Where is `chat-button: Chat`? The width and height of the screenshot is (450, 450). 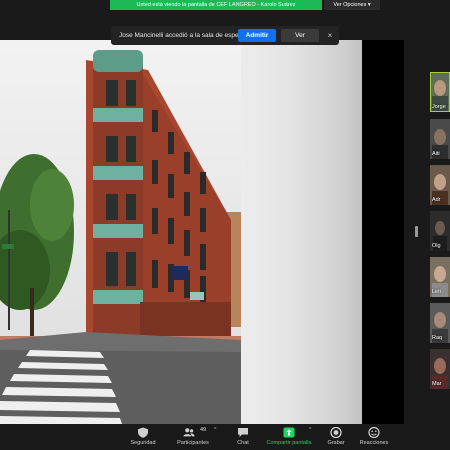
chat-button: Chat is located at coordinates (243, 437).